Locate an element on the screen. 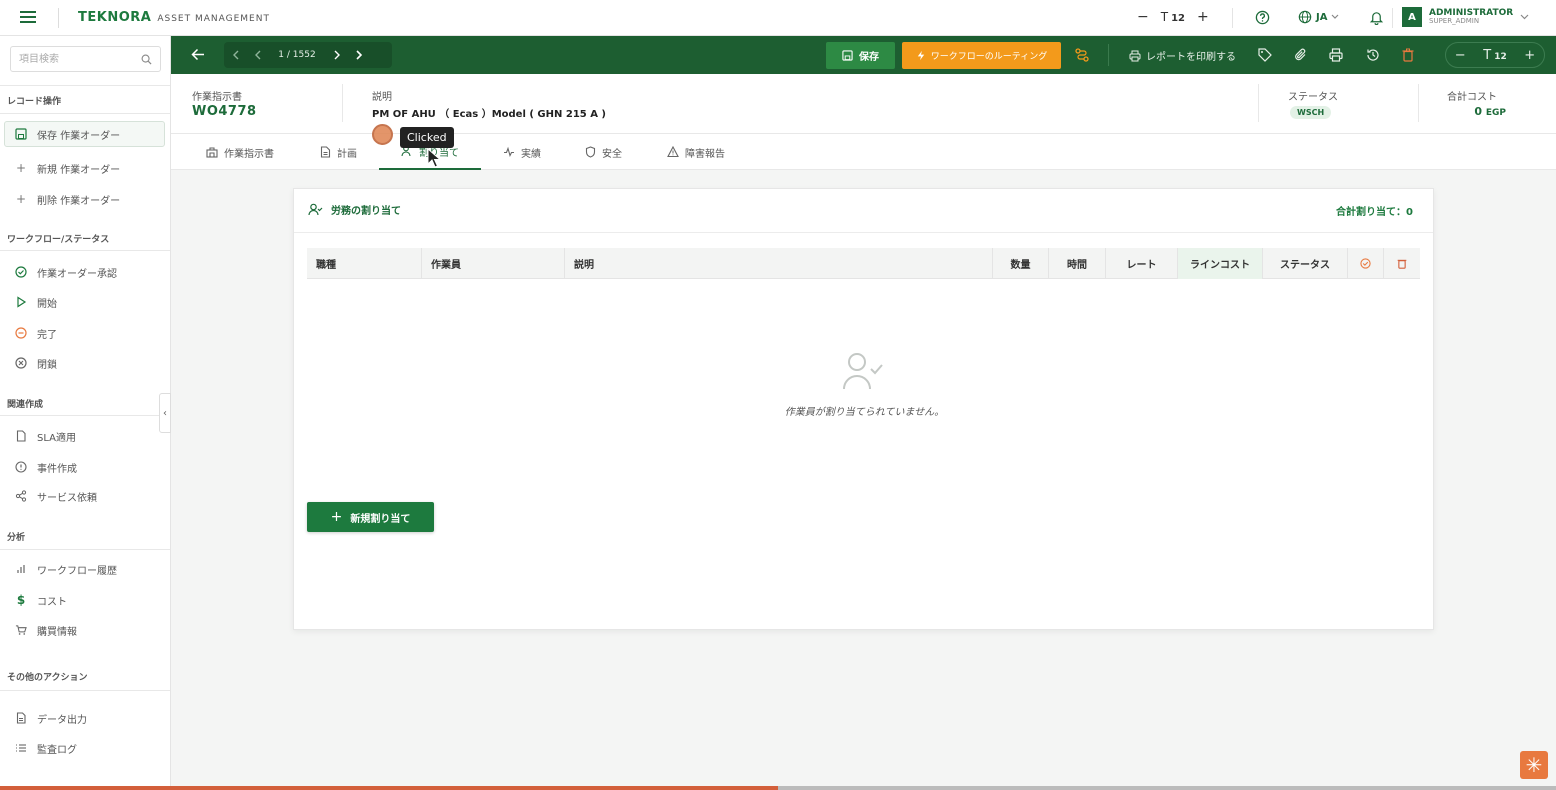  sidebar-item-service: サービス依頼 is located at coordinates (56, 496).